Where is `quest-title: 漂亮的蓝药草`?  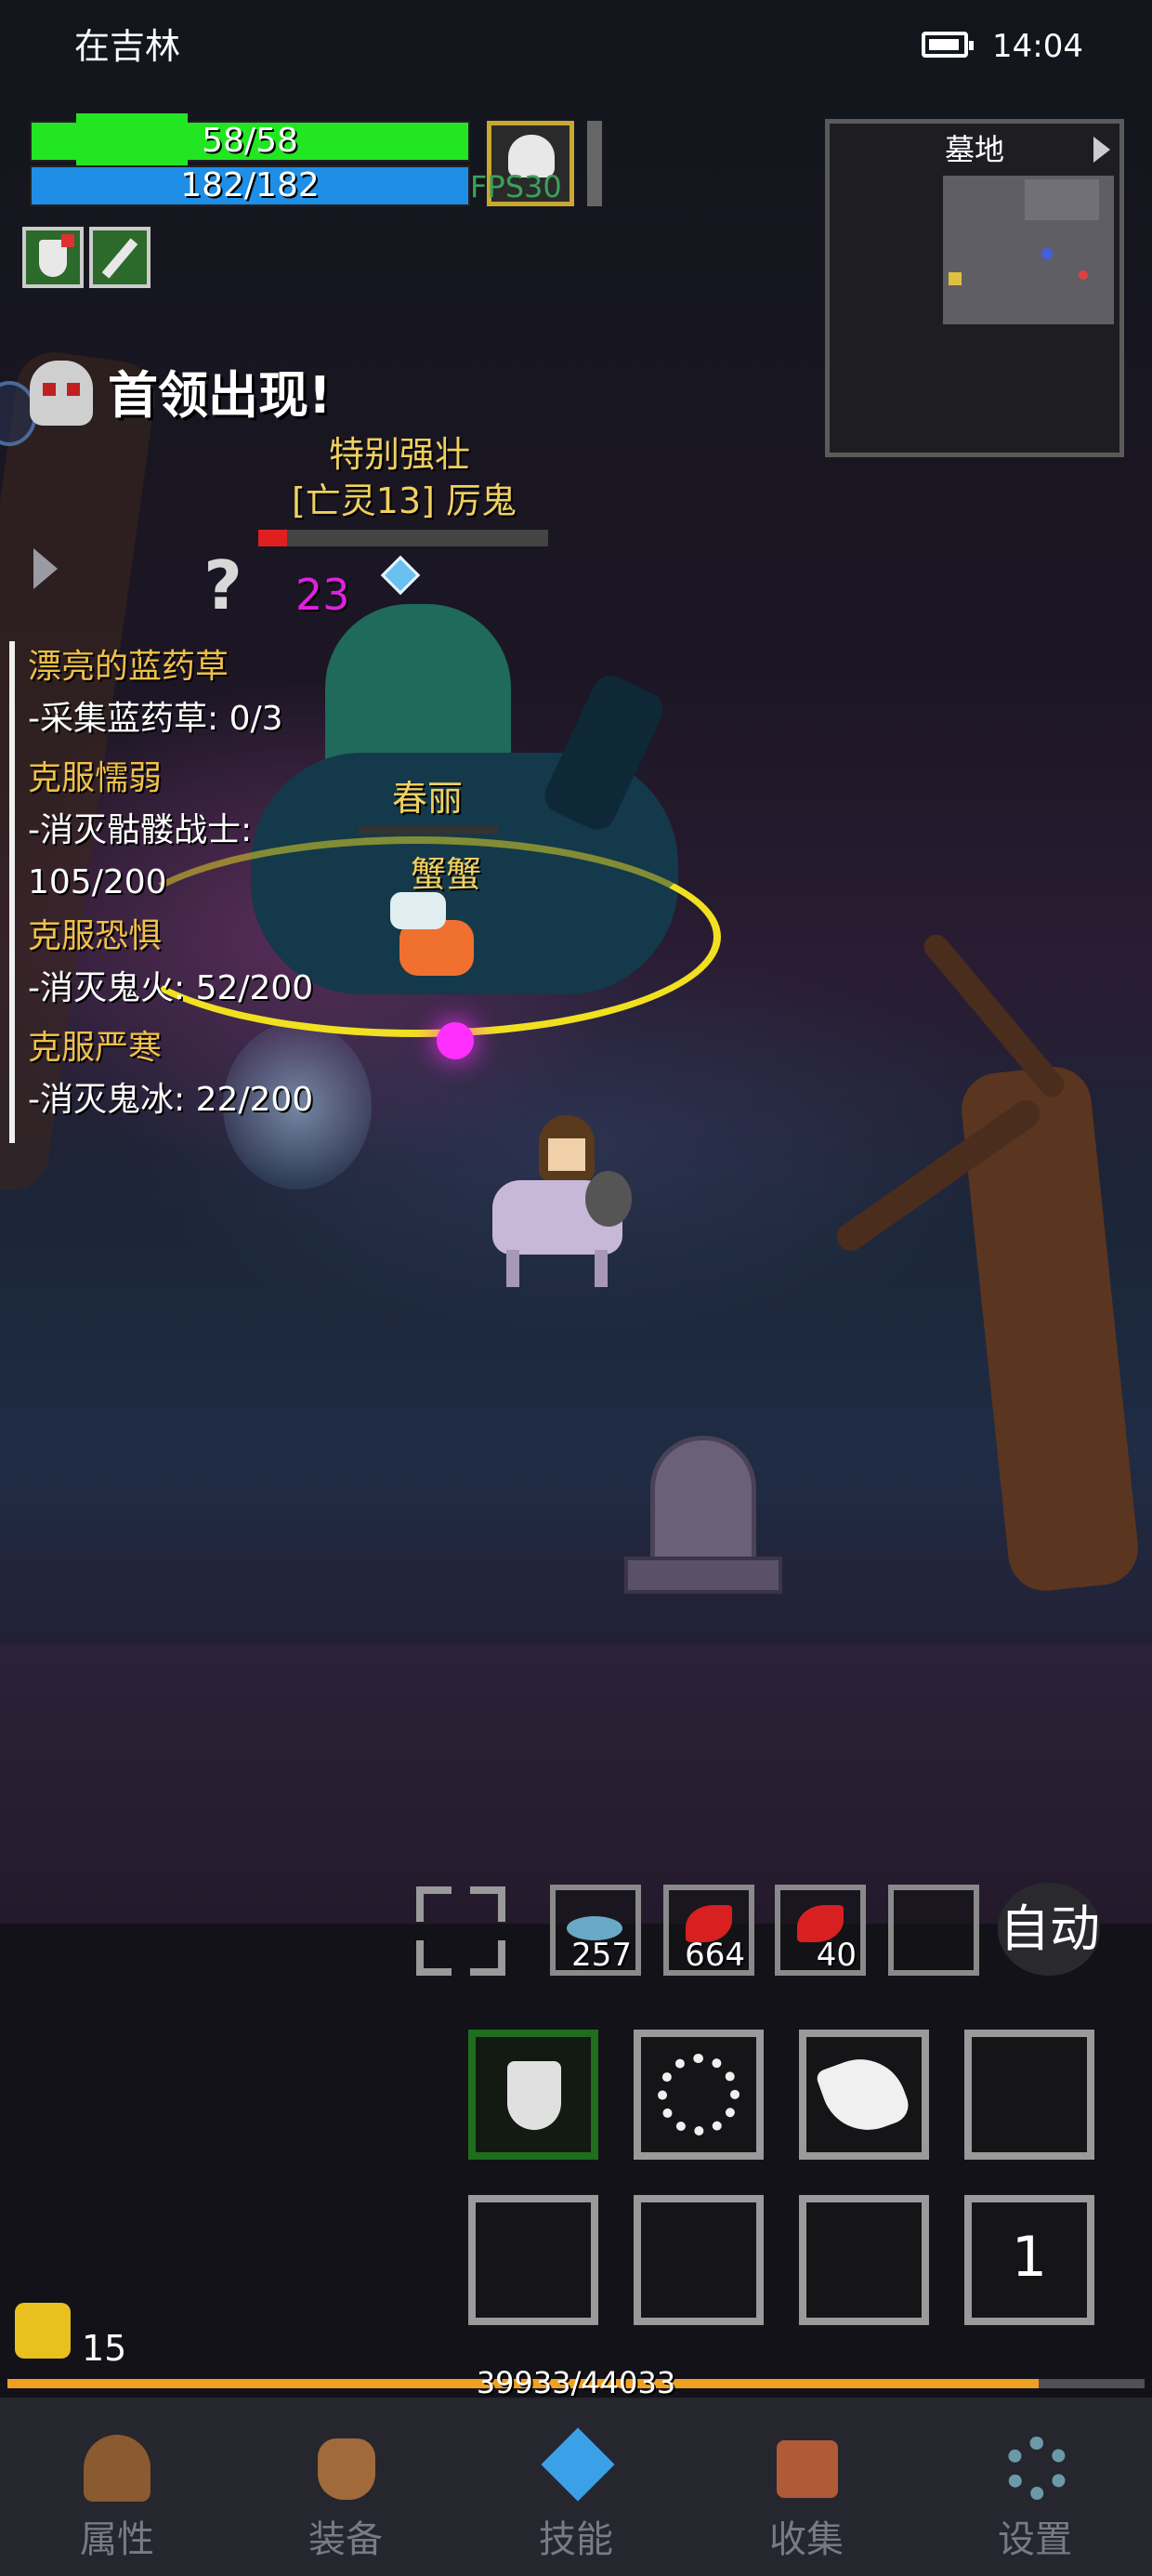 quest-title: 漂亮的蓝药草 is located at coordinates (128, 667).